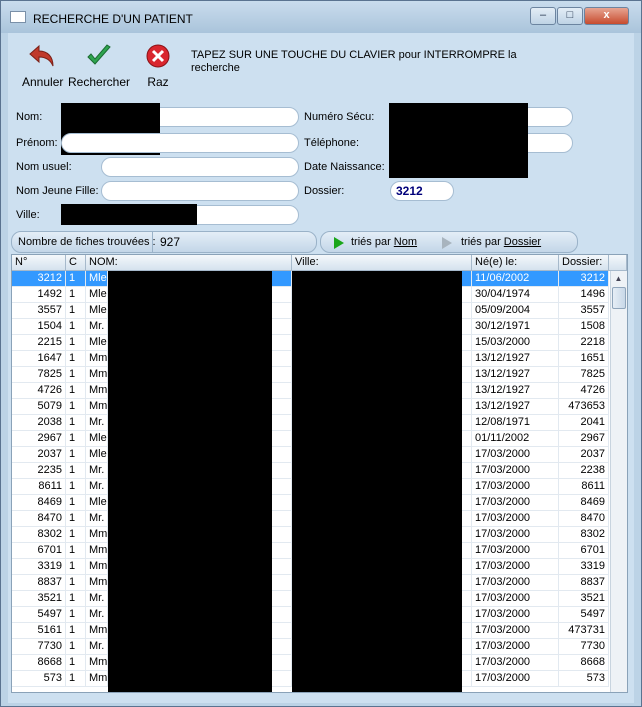  I want to click on cell-num: 8837, so click(39, 582).